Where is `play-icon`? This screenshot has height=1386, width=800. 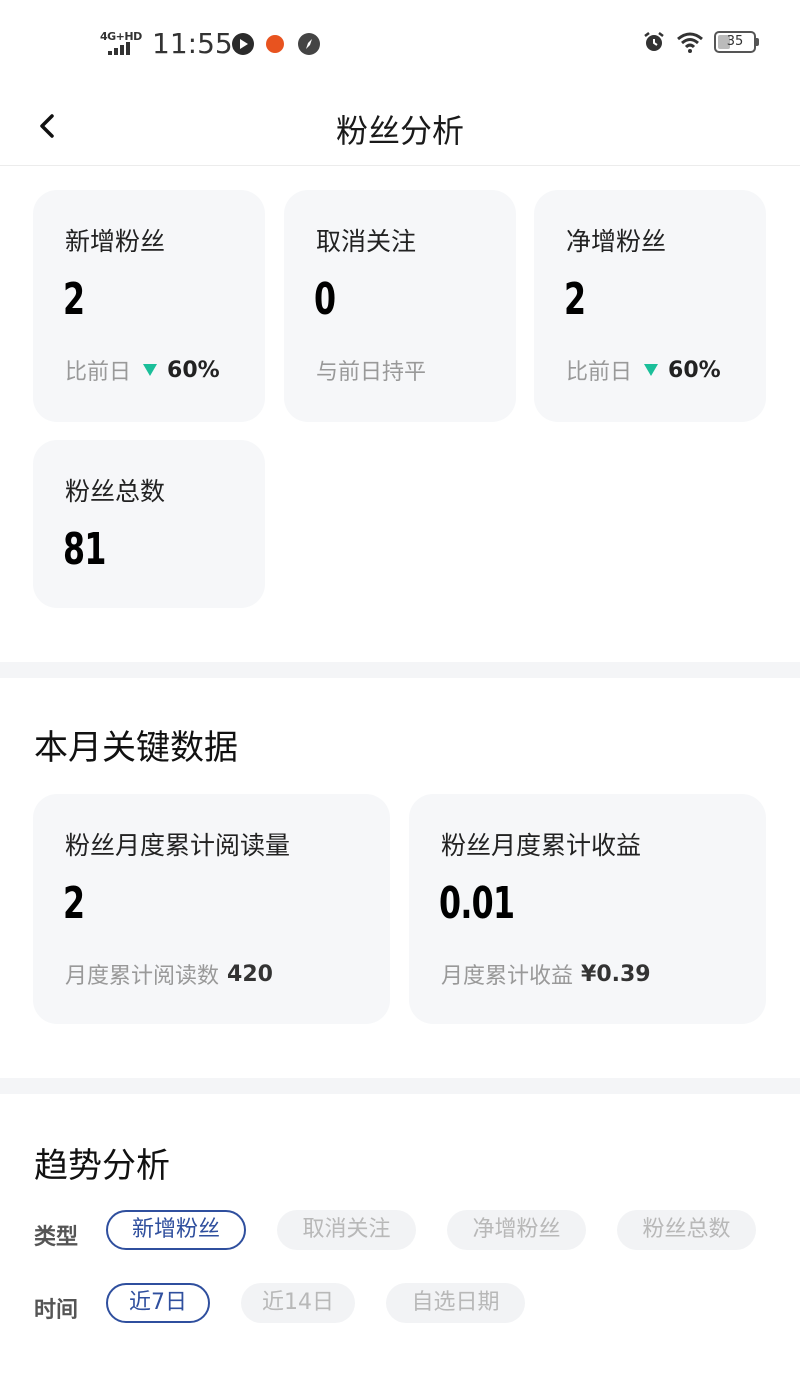
play-icon is located at coordinates (243, 44).